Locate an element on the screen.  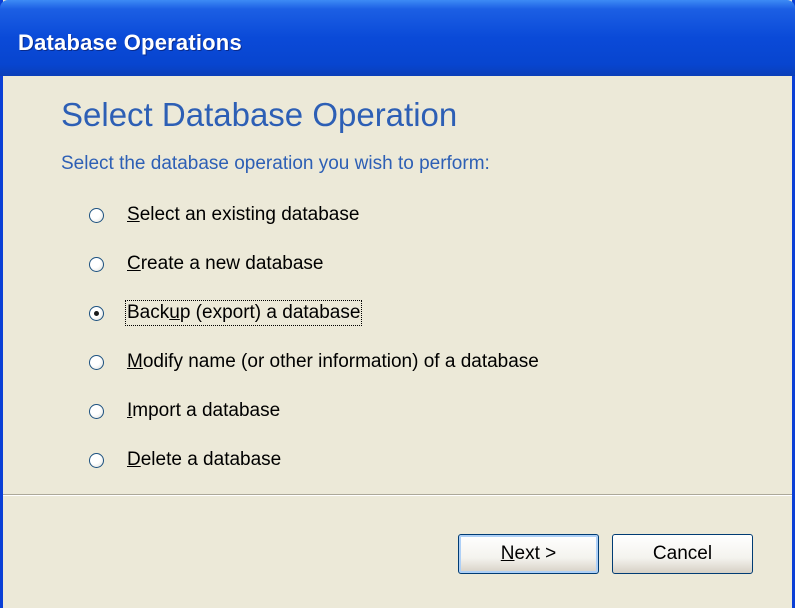
option-delete: Delete a database is located at coordinates (185, 460).